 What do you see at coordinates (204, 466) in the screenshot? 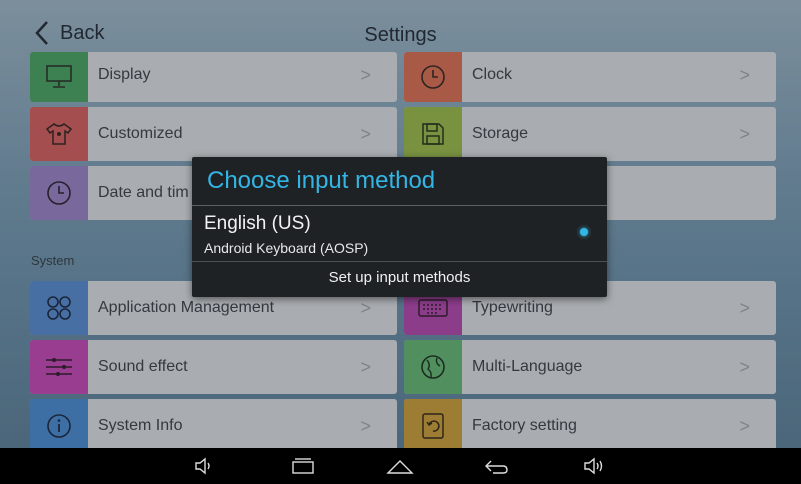
I see `volume-down-icon` at bounding box center [204, 466].